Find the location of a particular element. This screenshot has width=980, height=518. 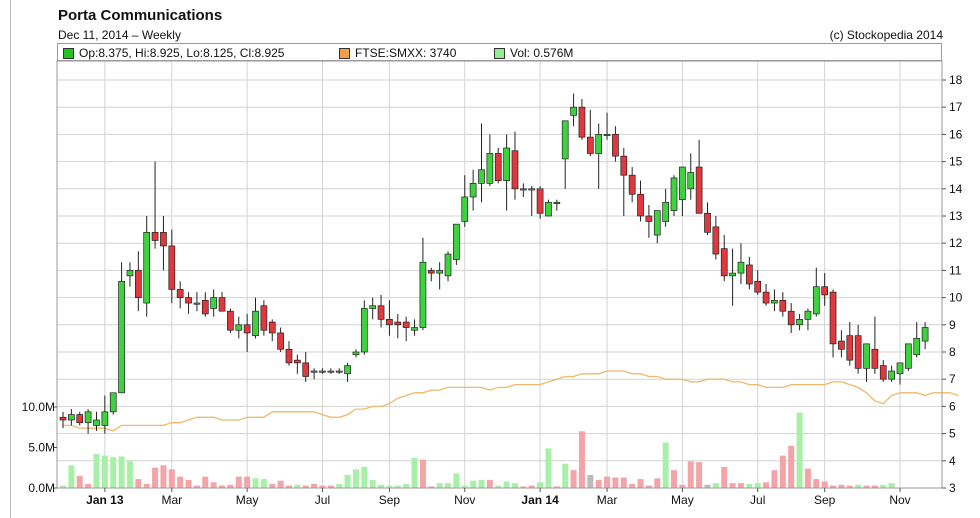

time-tick-label: Nov is located at coordinates (899, 500).